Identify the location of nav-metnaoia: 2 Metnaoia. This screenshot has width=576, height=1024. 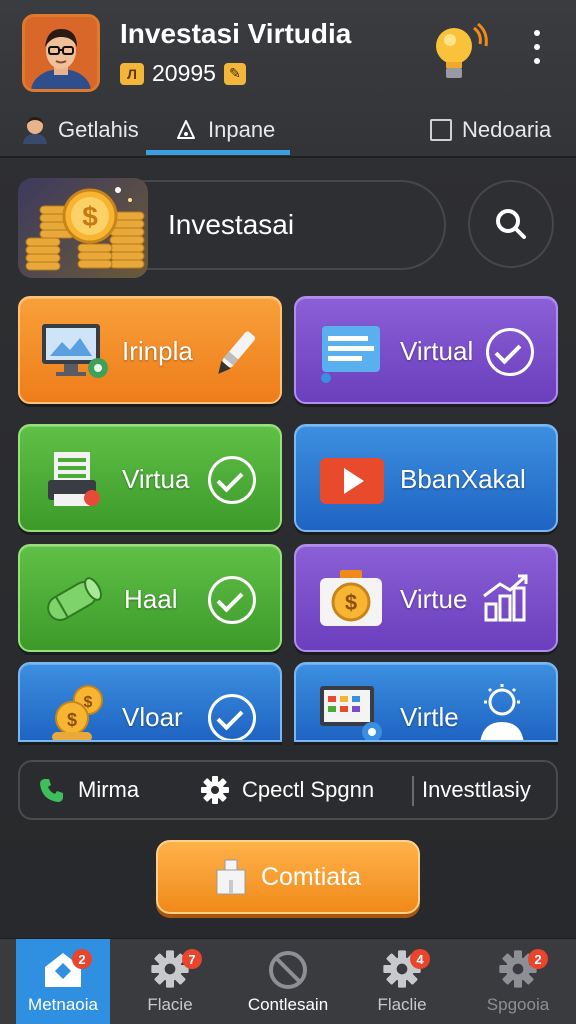
(63, 981).